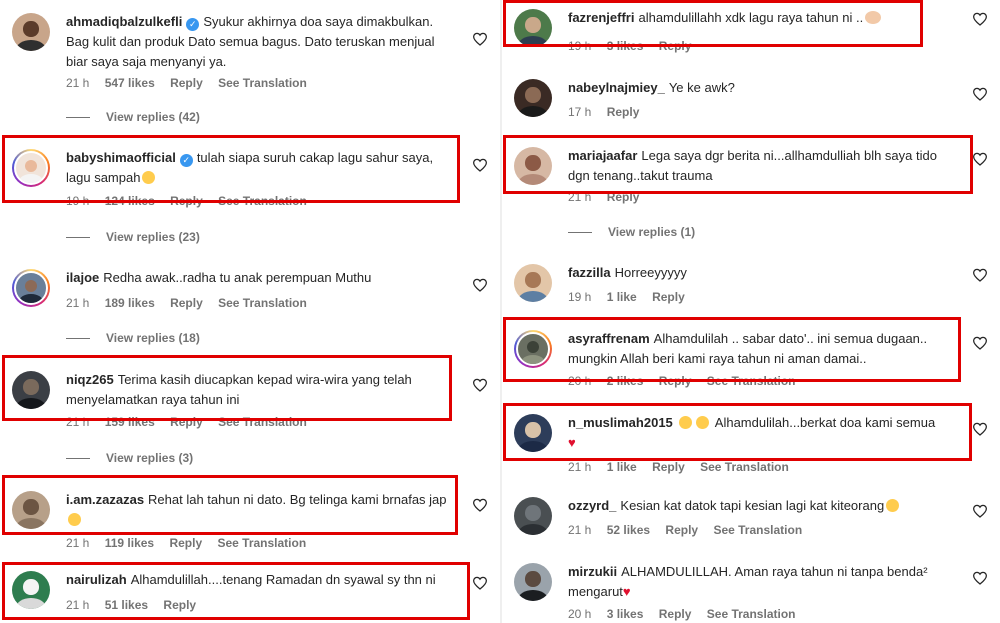 The image size is (1000, 623). Describe the element at coordinates (126, 605) in the screenshot. I see `comment-likes: 51 likes` at that location.